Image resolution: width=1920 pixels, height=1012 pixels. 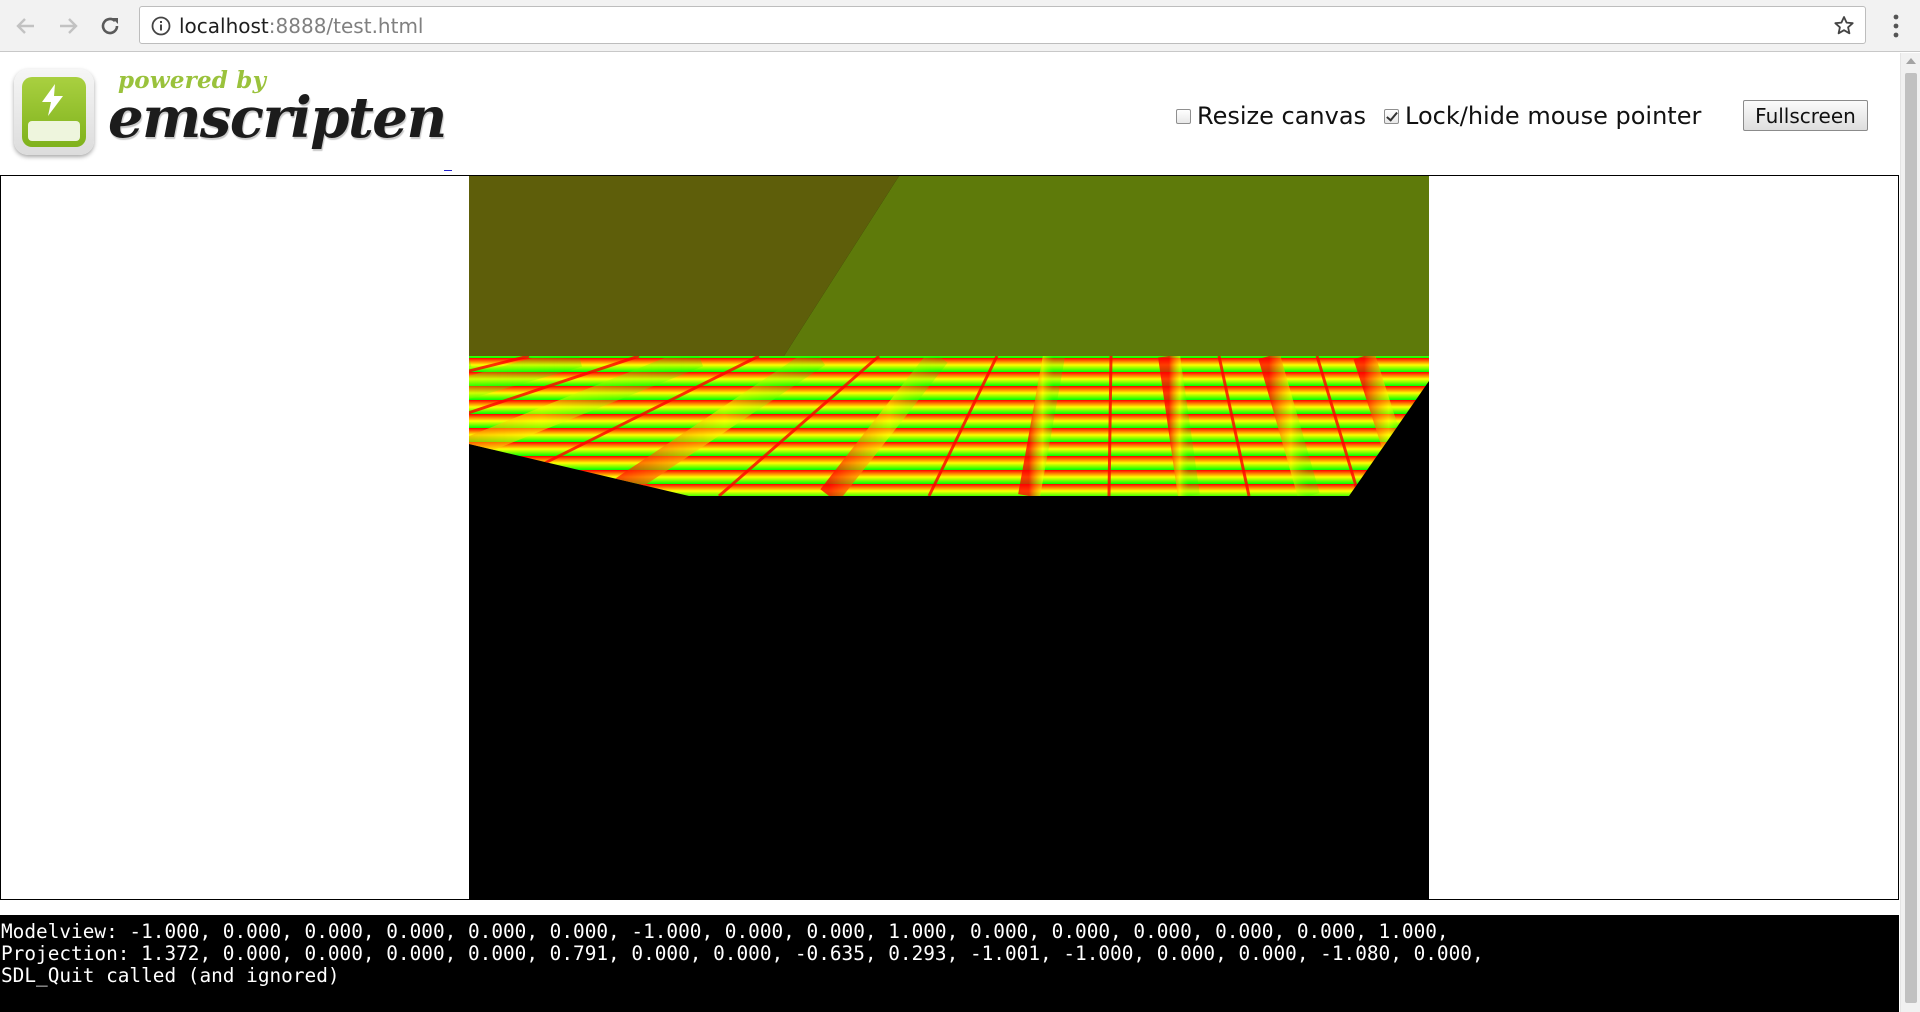 I want to click on logo-tile, so click(x=54, y=112).